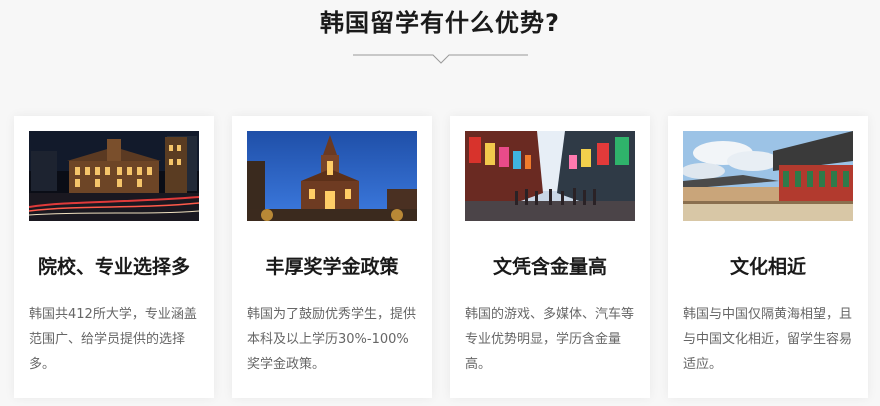 The width and height of the screenshot is (880, 406). What do you see at coordinates (768, 339) in the screenshot?
I see `card-description: 韩国与中国仅隔黄海相望，且与中国文化相近，留学生容易适应。` at bounding box center [768, 339].